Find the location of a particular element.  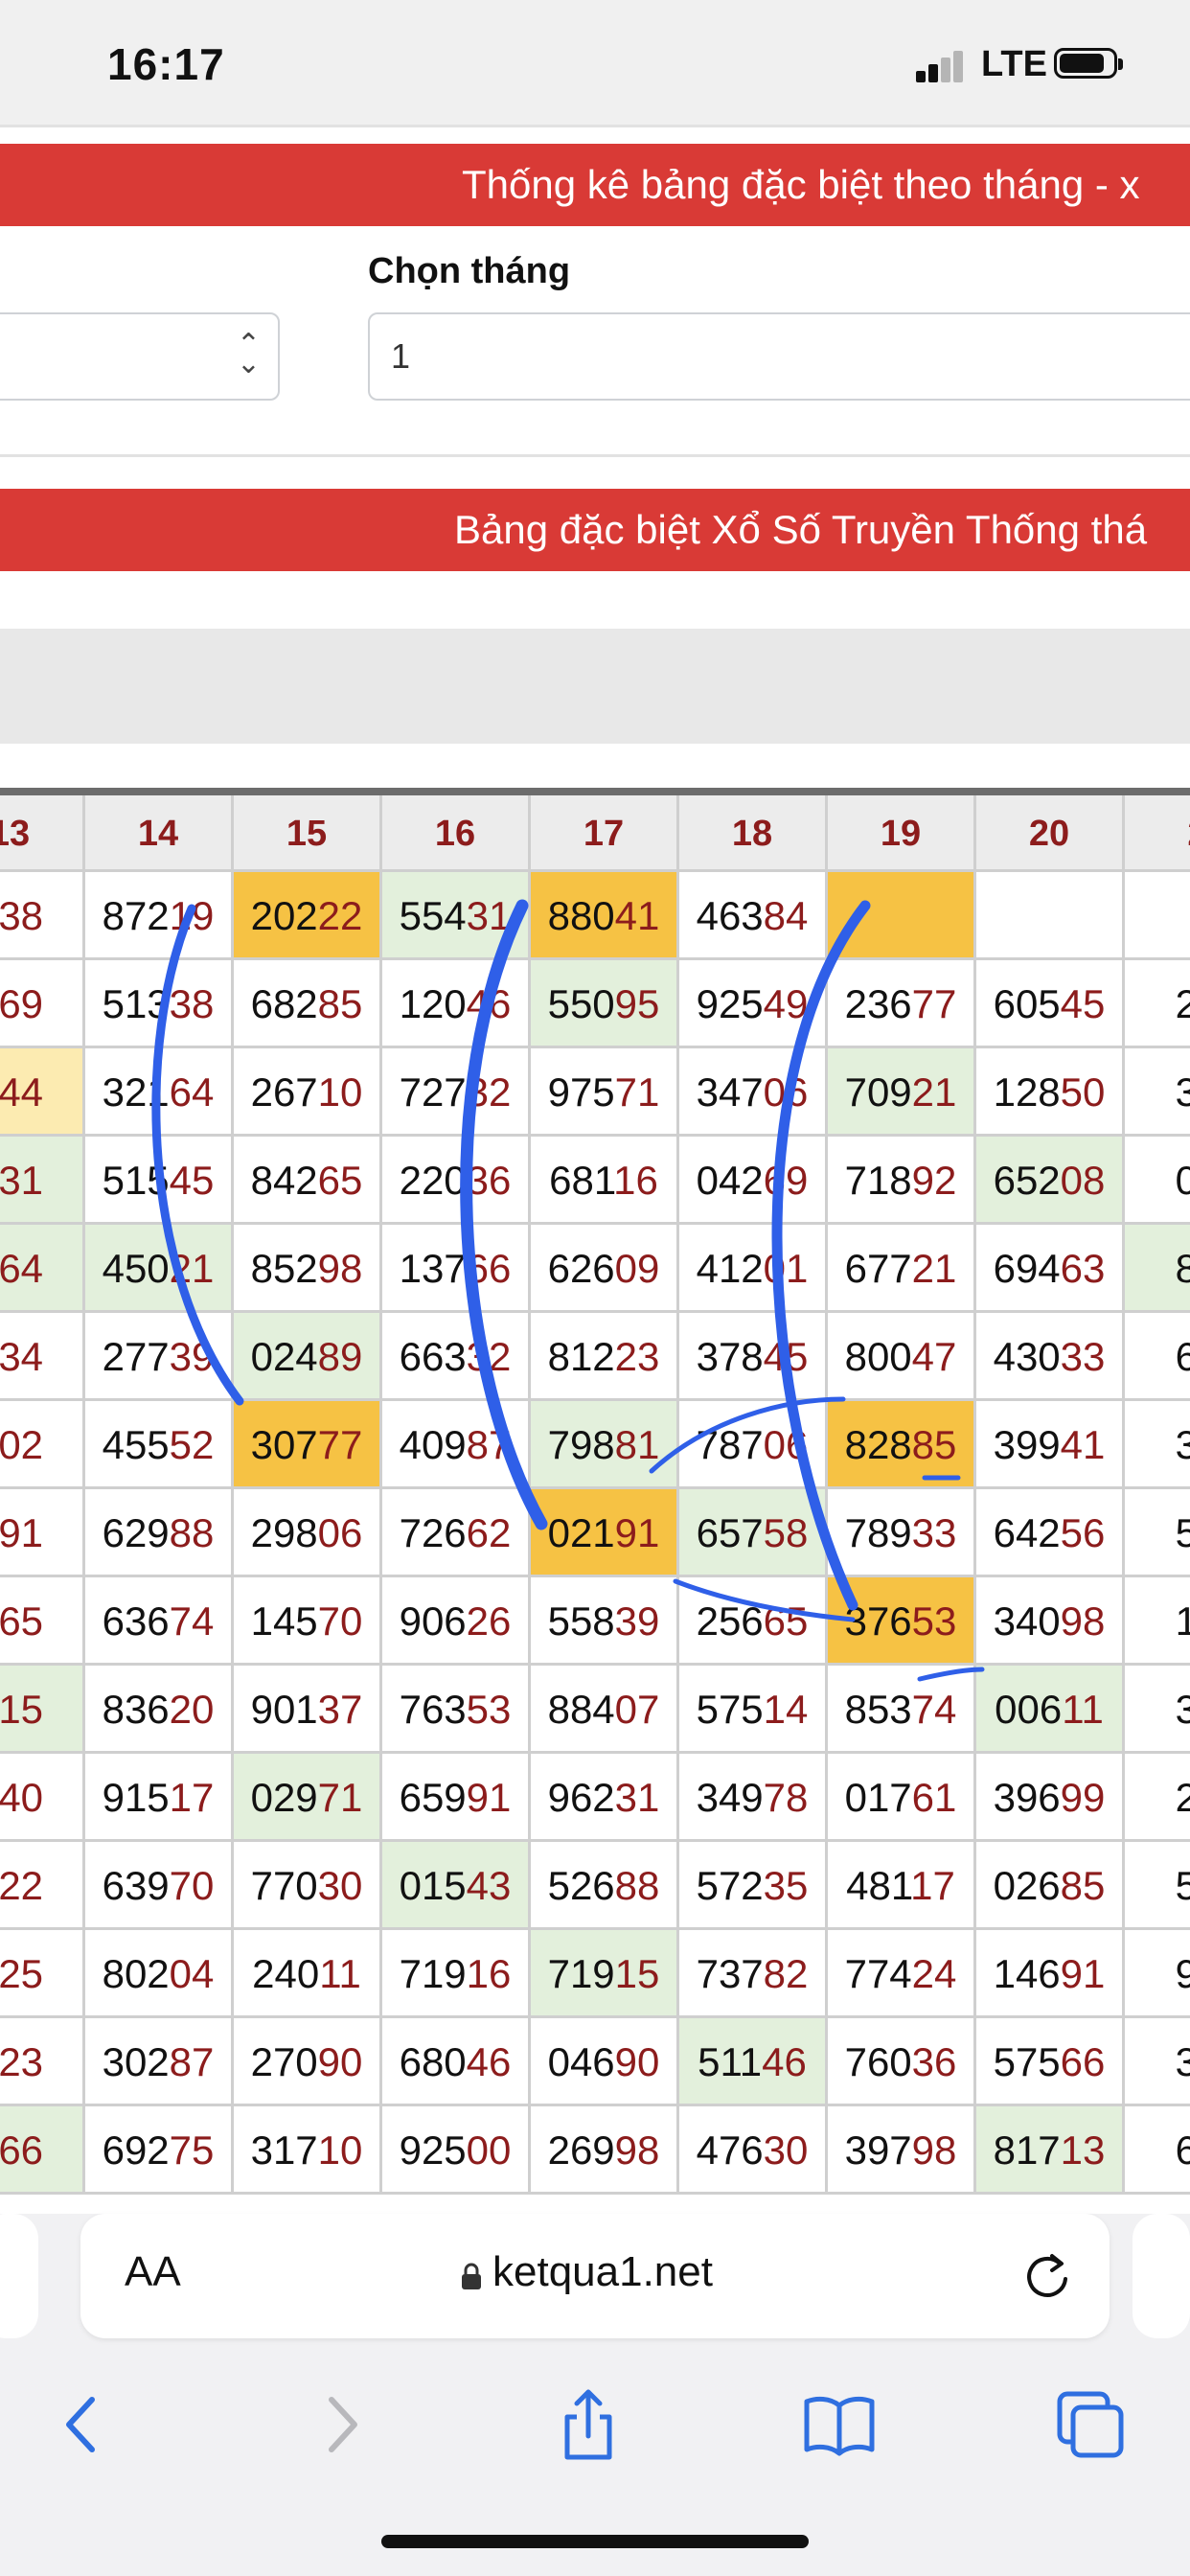

number-head: 317 is located at coordinates (284, 2150).